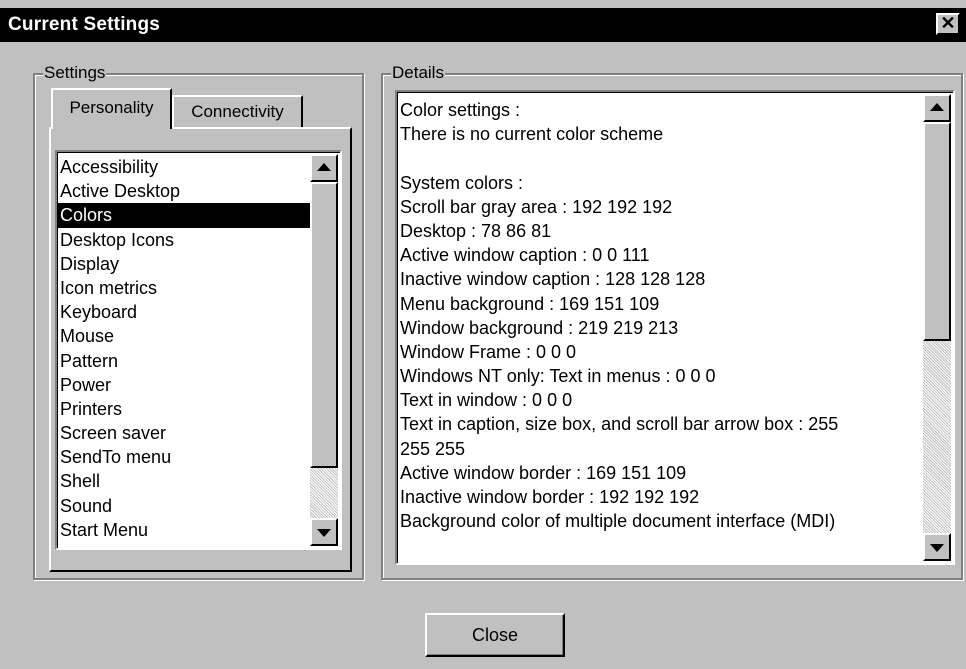  What do you see at coordinates (183, 385) in the screenshot?
I see `list-item: Power` at bounding box center [183, 385].